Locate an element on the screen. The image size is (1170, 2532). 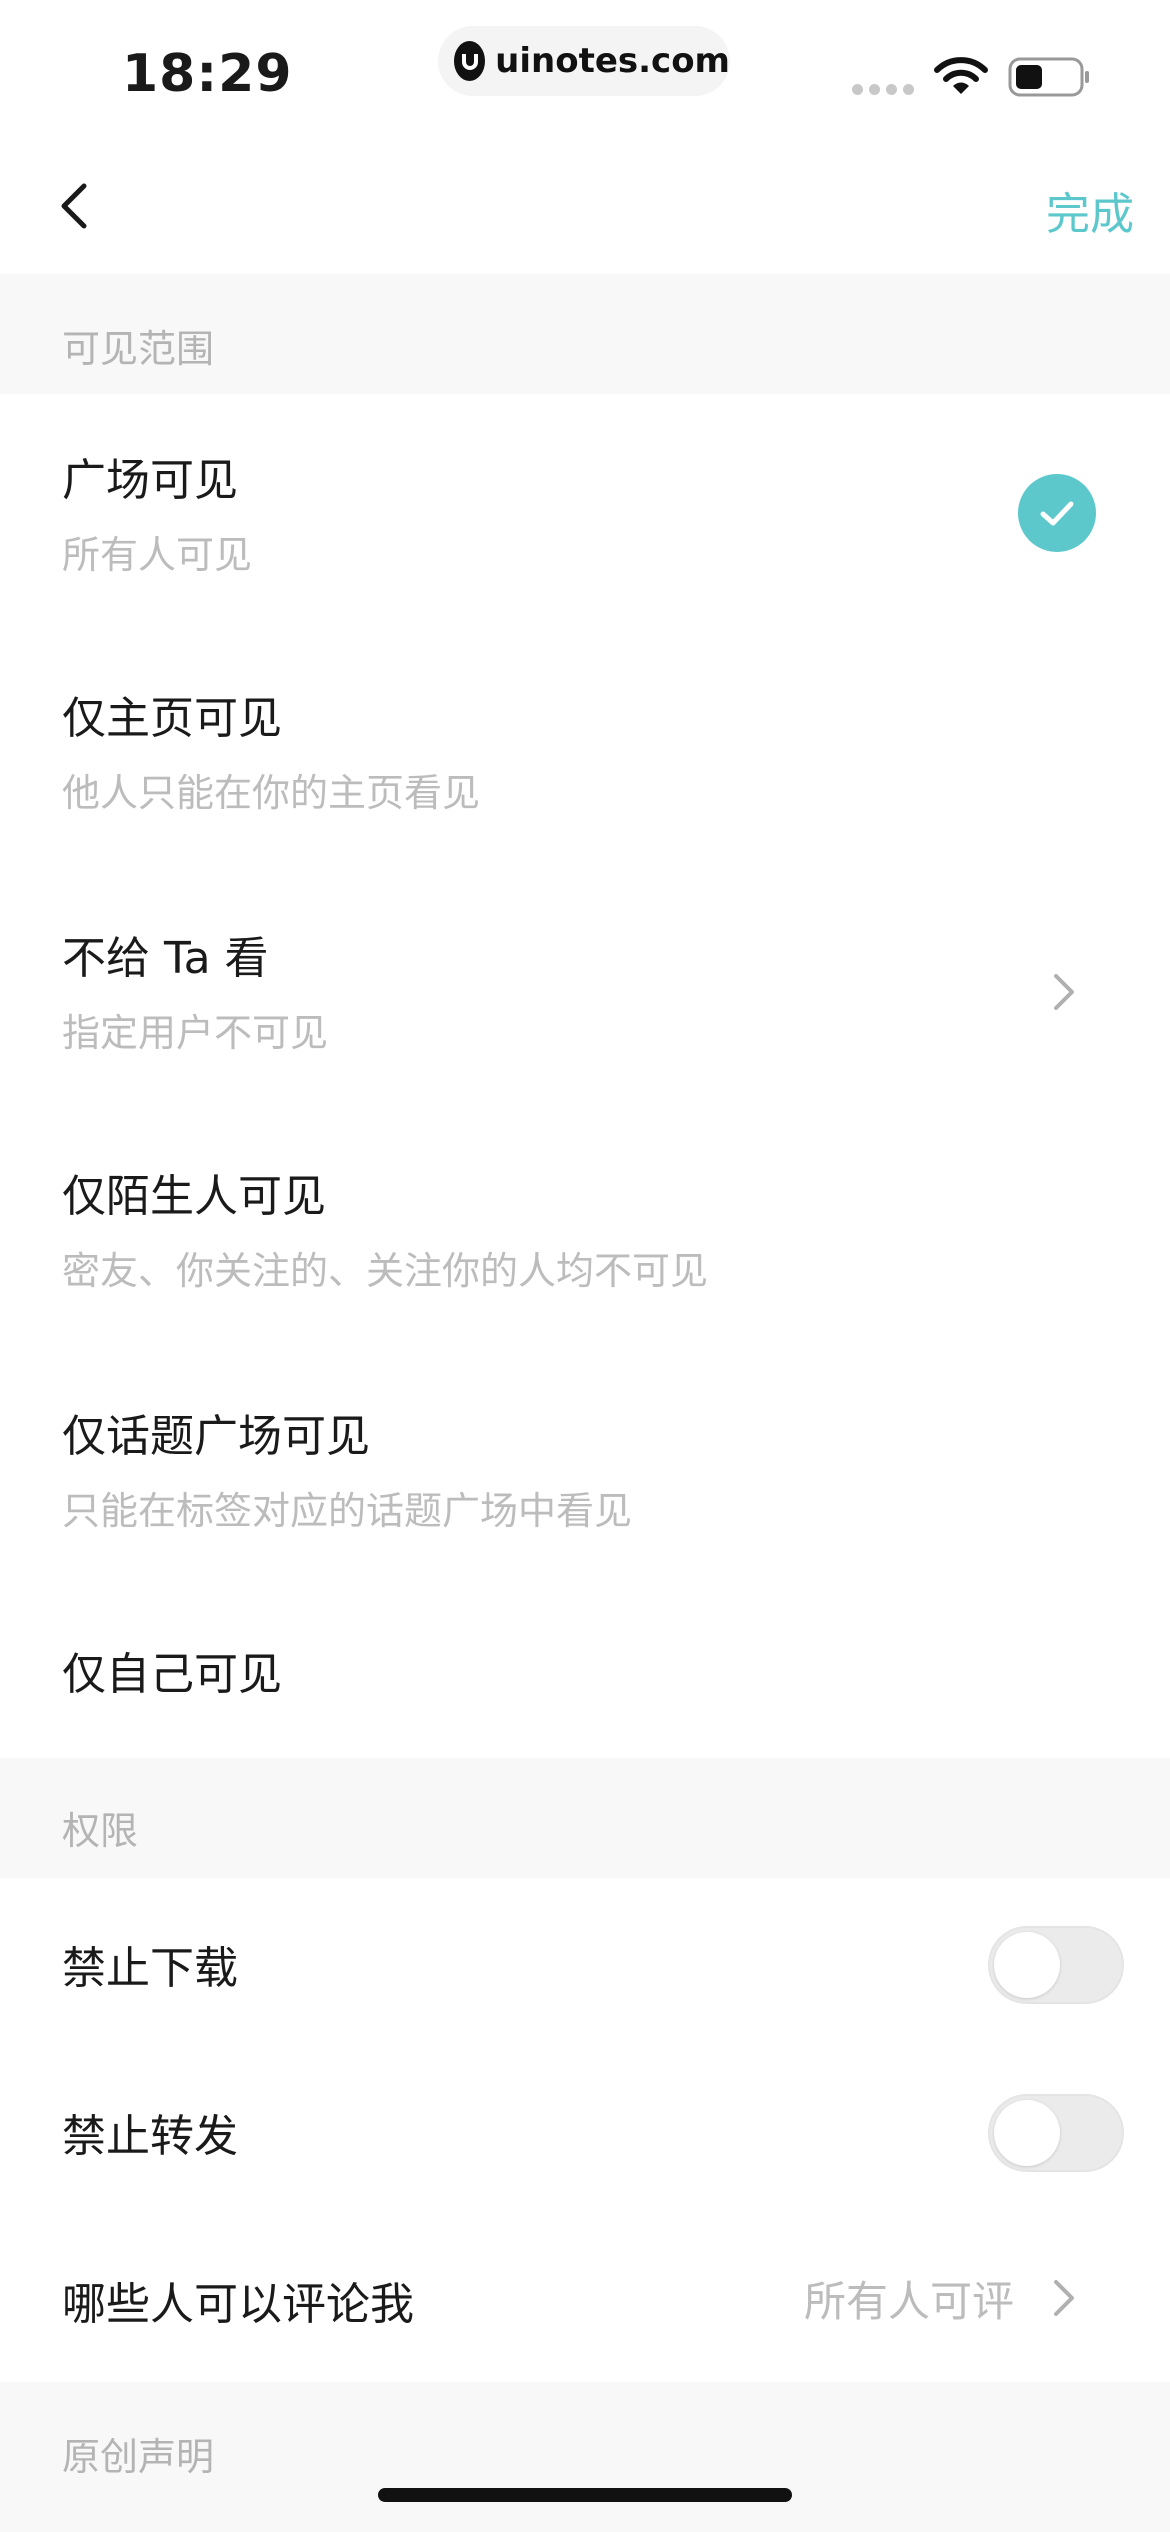
status-bar: 18:29 uinotes.com is located at coordinates (585, 70).